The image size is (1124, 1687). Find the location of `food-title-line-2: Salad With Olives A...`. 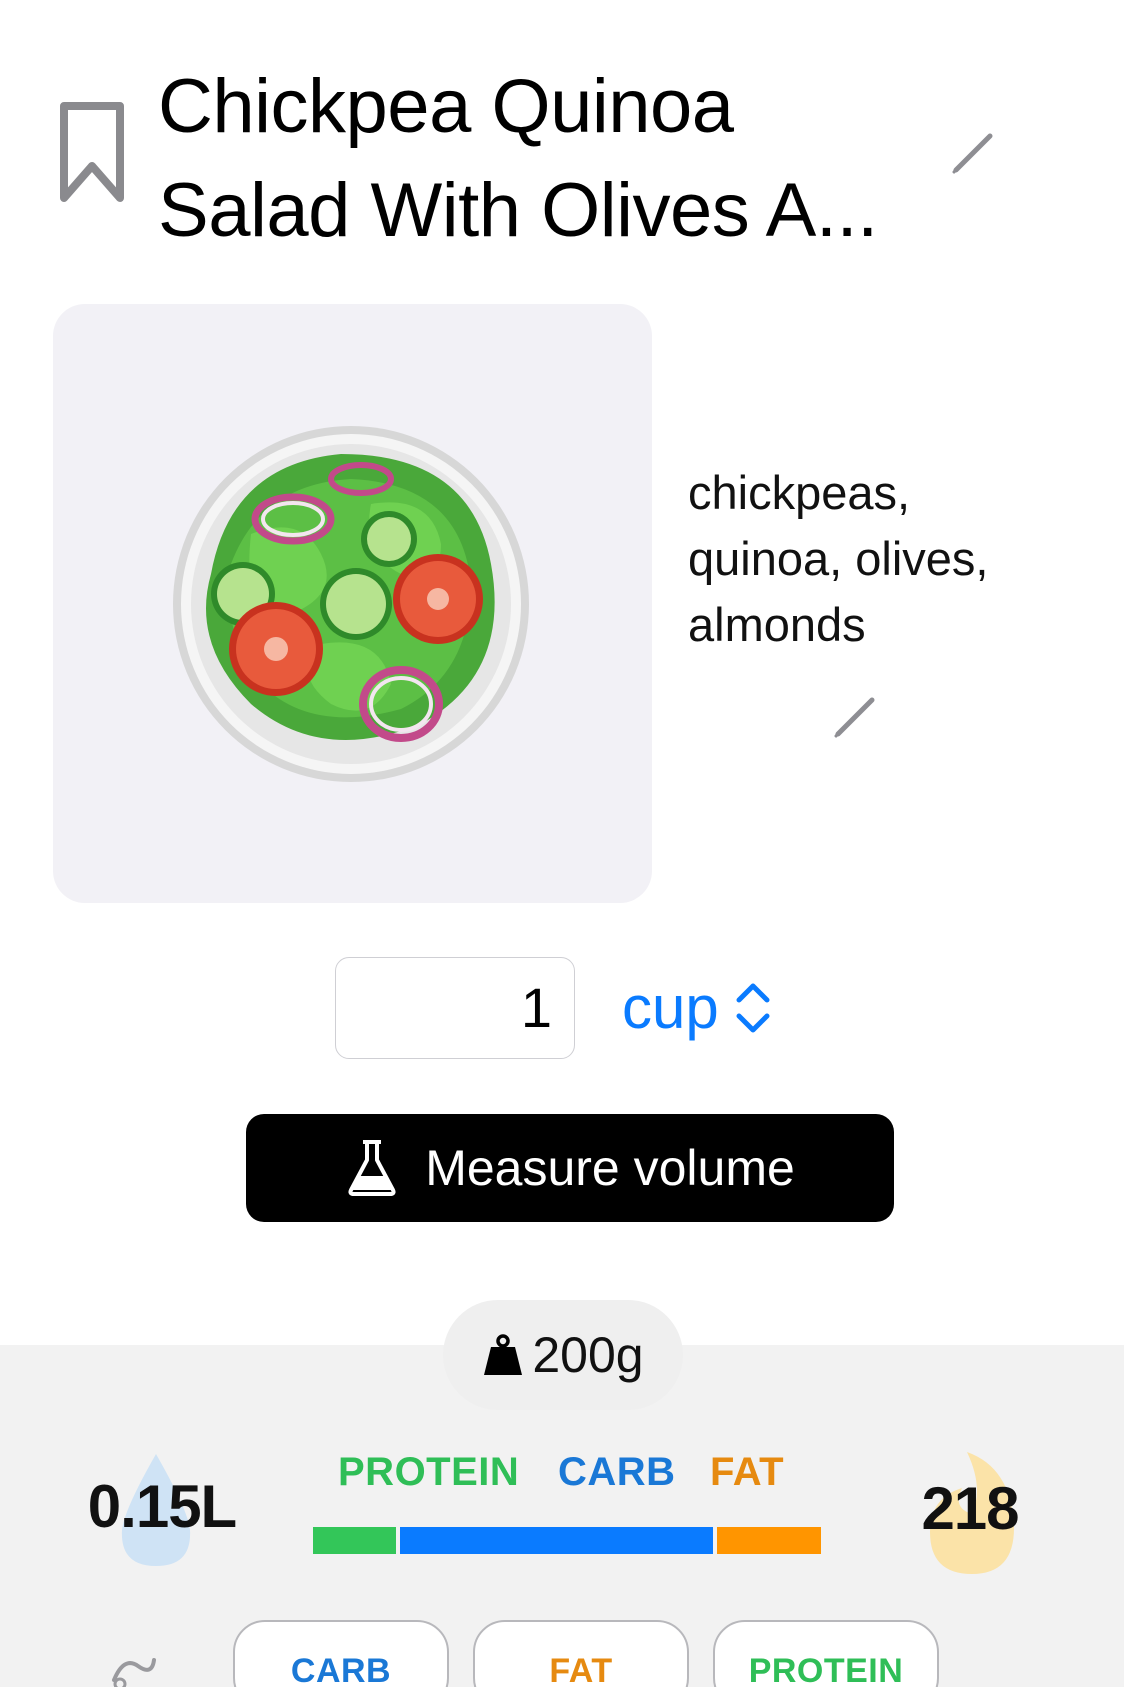

food-title-line-2: Salad With Olives A... is located at coordinates (518, 210).